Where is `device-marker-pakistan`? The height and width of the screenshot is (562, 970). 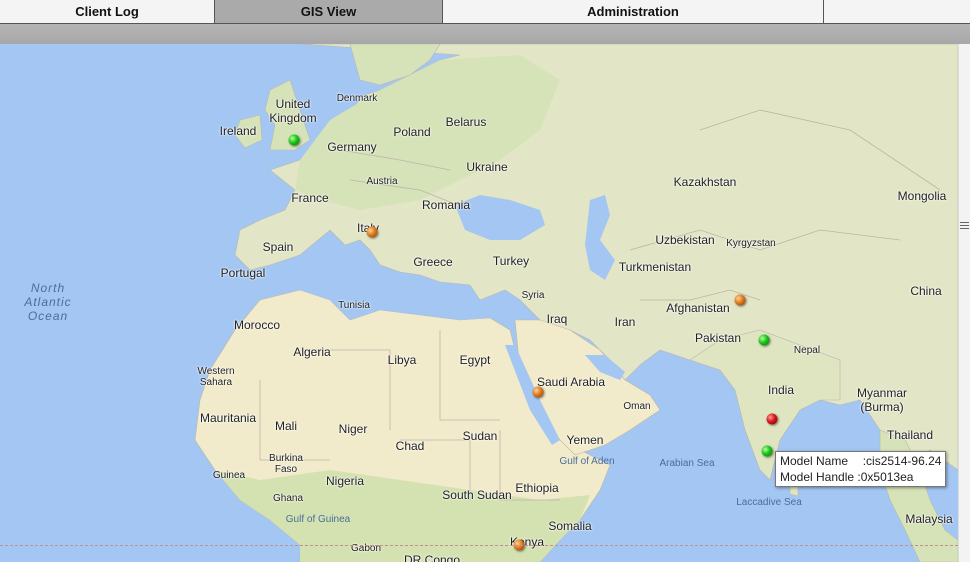
device-marker-pakistan is located at coordinates (764, 340).